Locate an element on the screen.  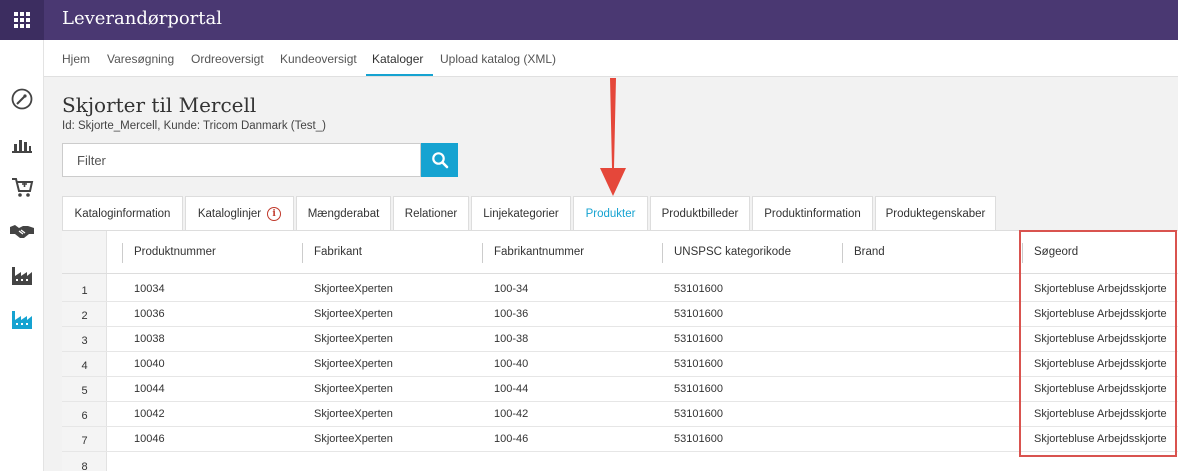
sidebar is located at coordinates (22, 255).